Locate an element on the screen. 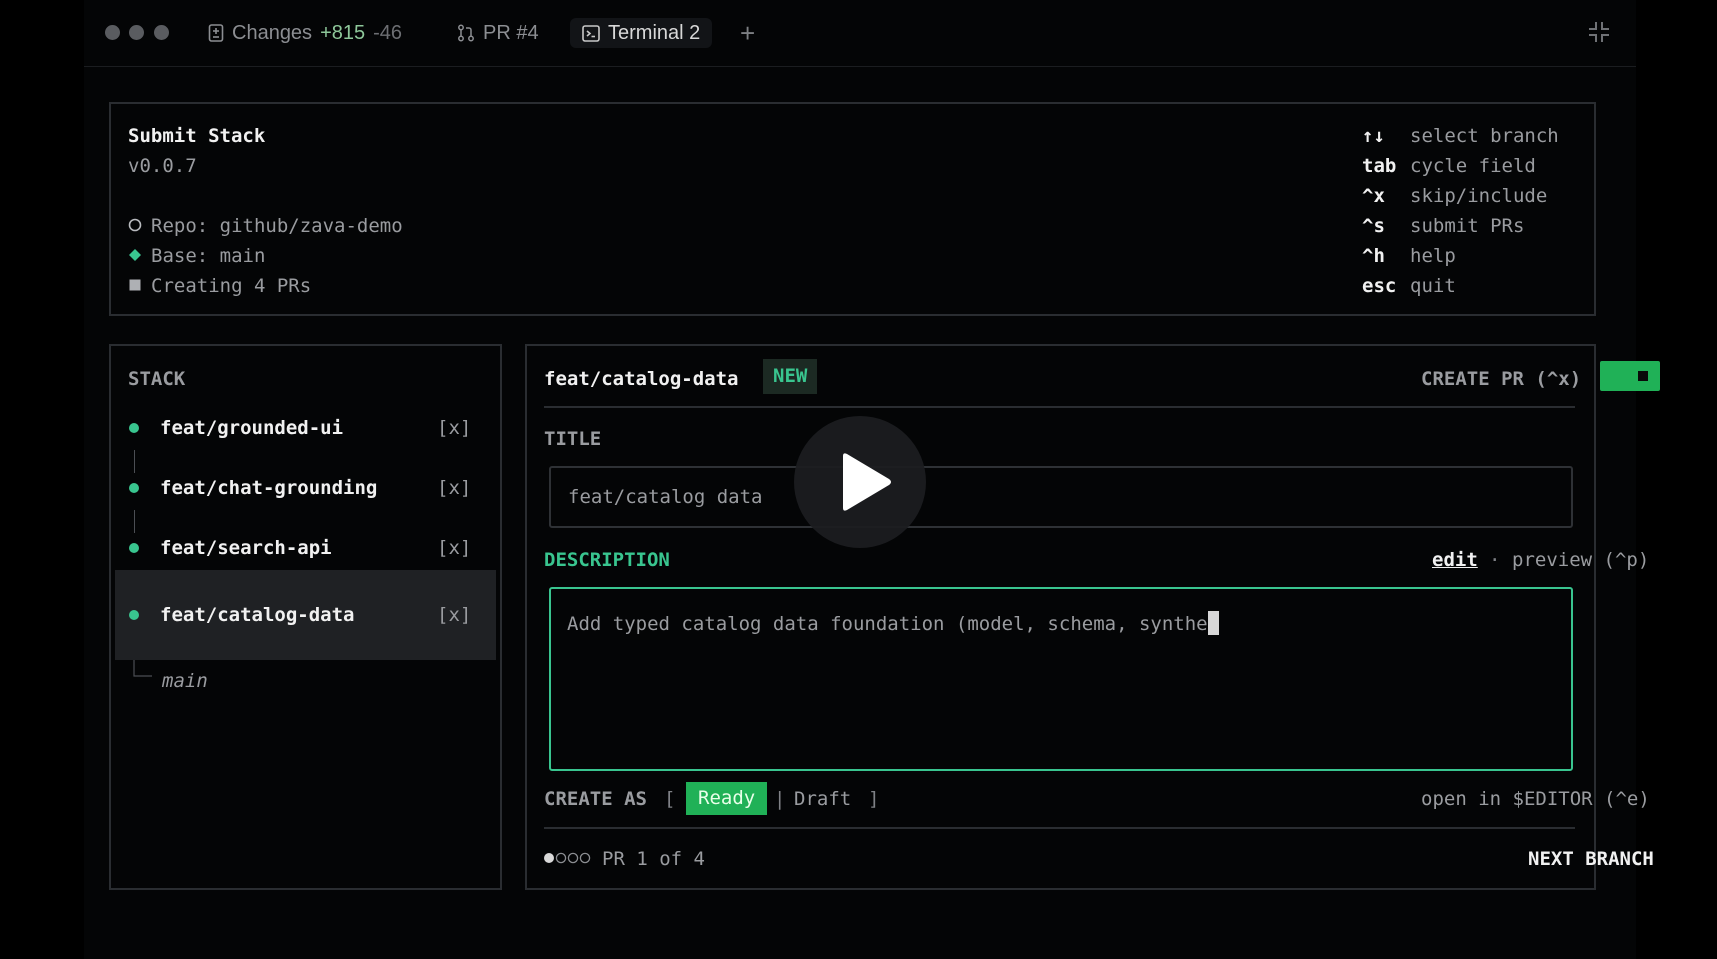 Image resolution: width=1717 pixels, height=959 pixels. new-tab-button: + is located at coordinates (747, 33).